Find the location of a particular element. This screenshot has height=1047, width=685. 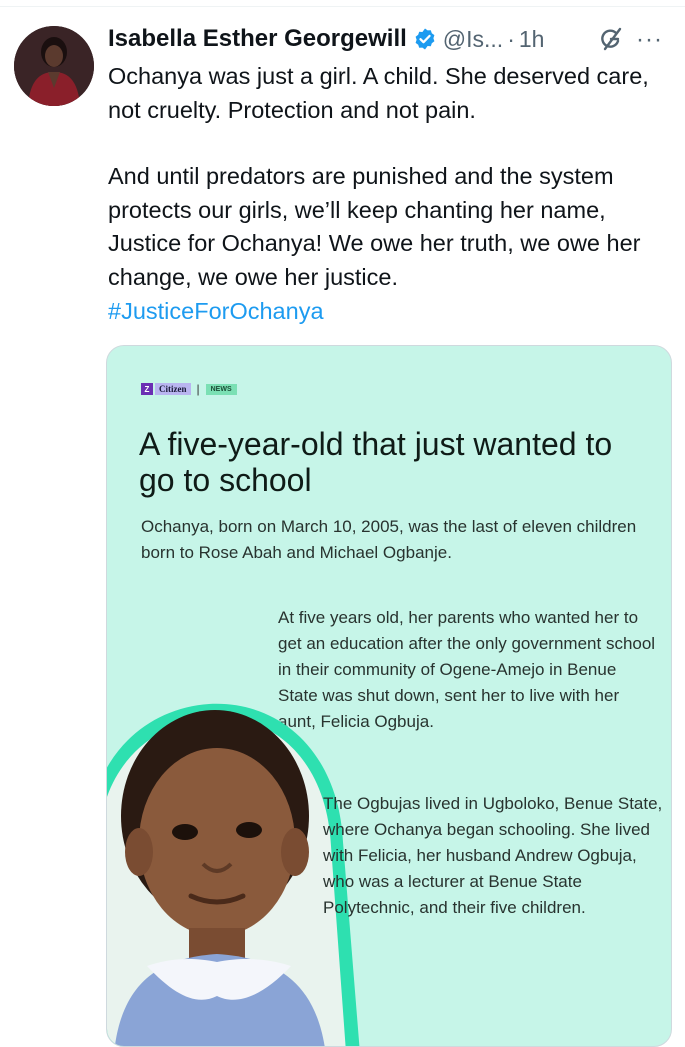

author-name: Isabella Esther Georgewill is located at coordinates (257, 39).